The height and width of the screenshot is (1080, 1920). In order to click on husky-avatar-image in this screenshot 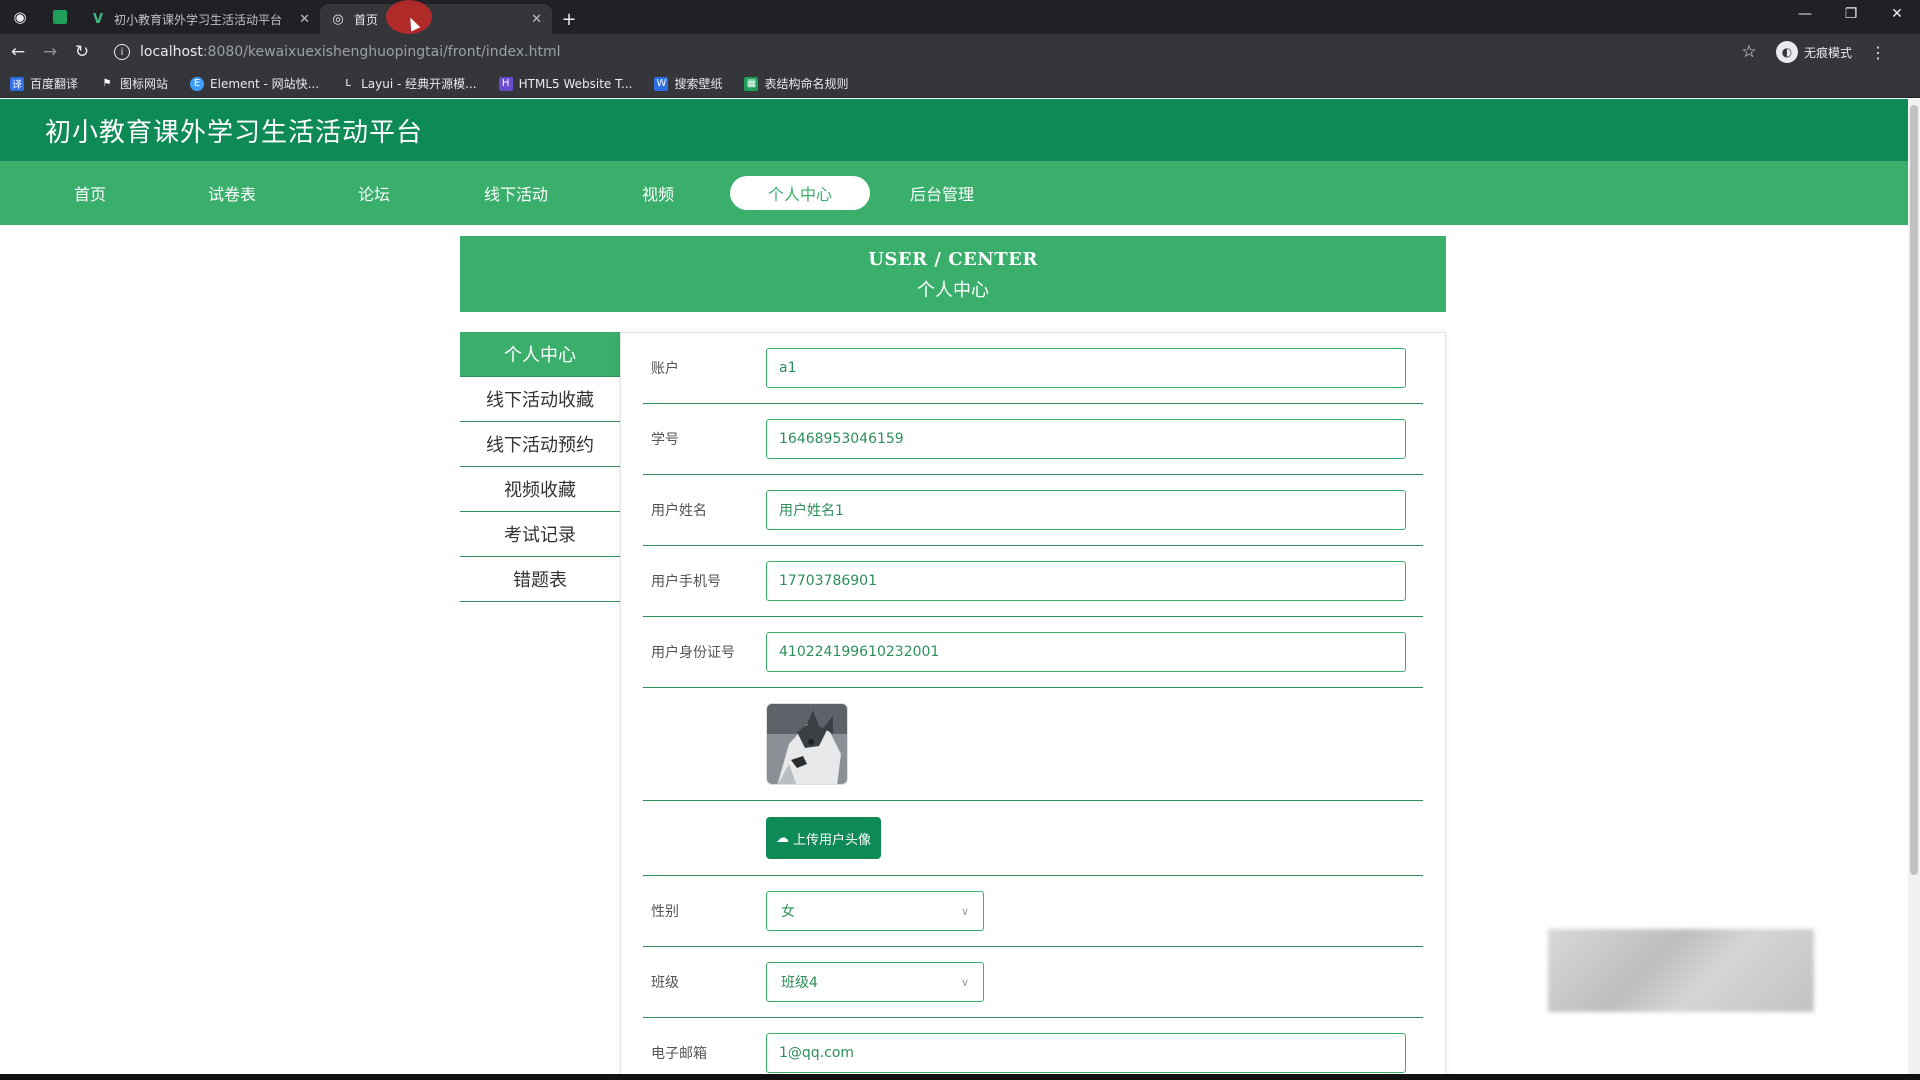, I will do `click(807, 744)`.